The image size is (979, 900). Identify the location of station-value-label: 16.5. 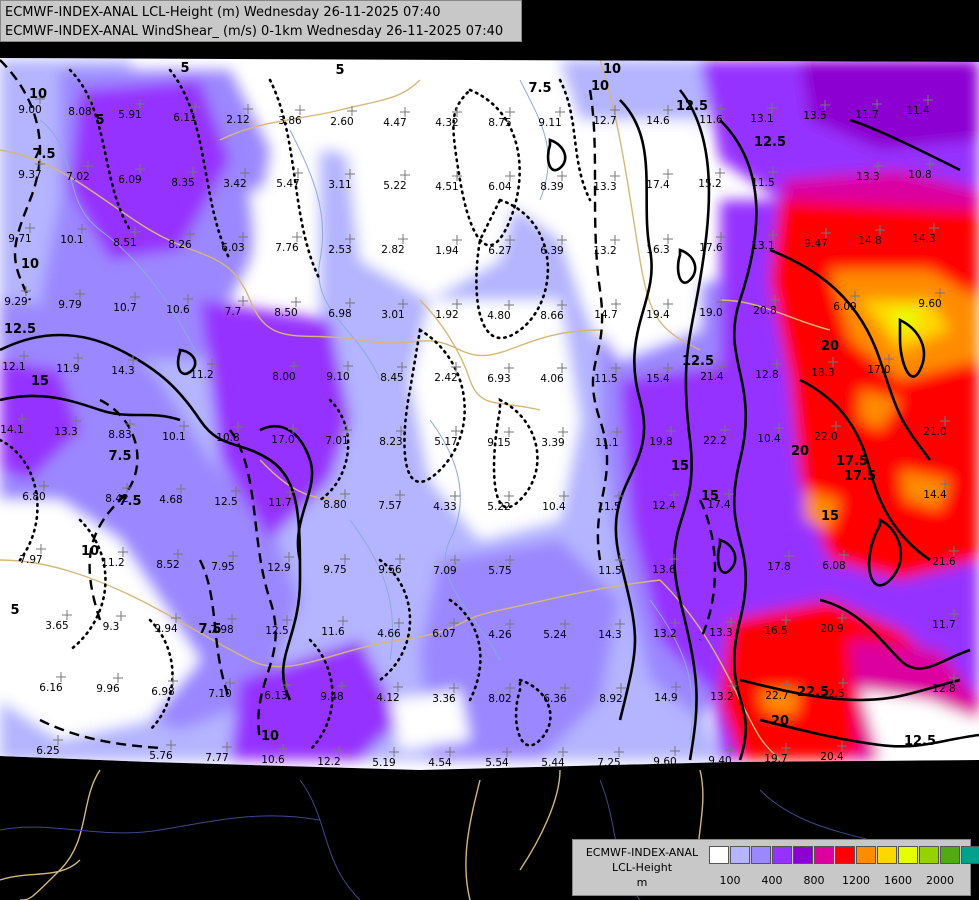
(775, 631).